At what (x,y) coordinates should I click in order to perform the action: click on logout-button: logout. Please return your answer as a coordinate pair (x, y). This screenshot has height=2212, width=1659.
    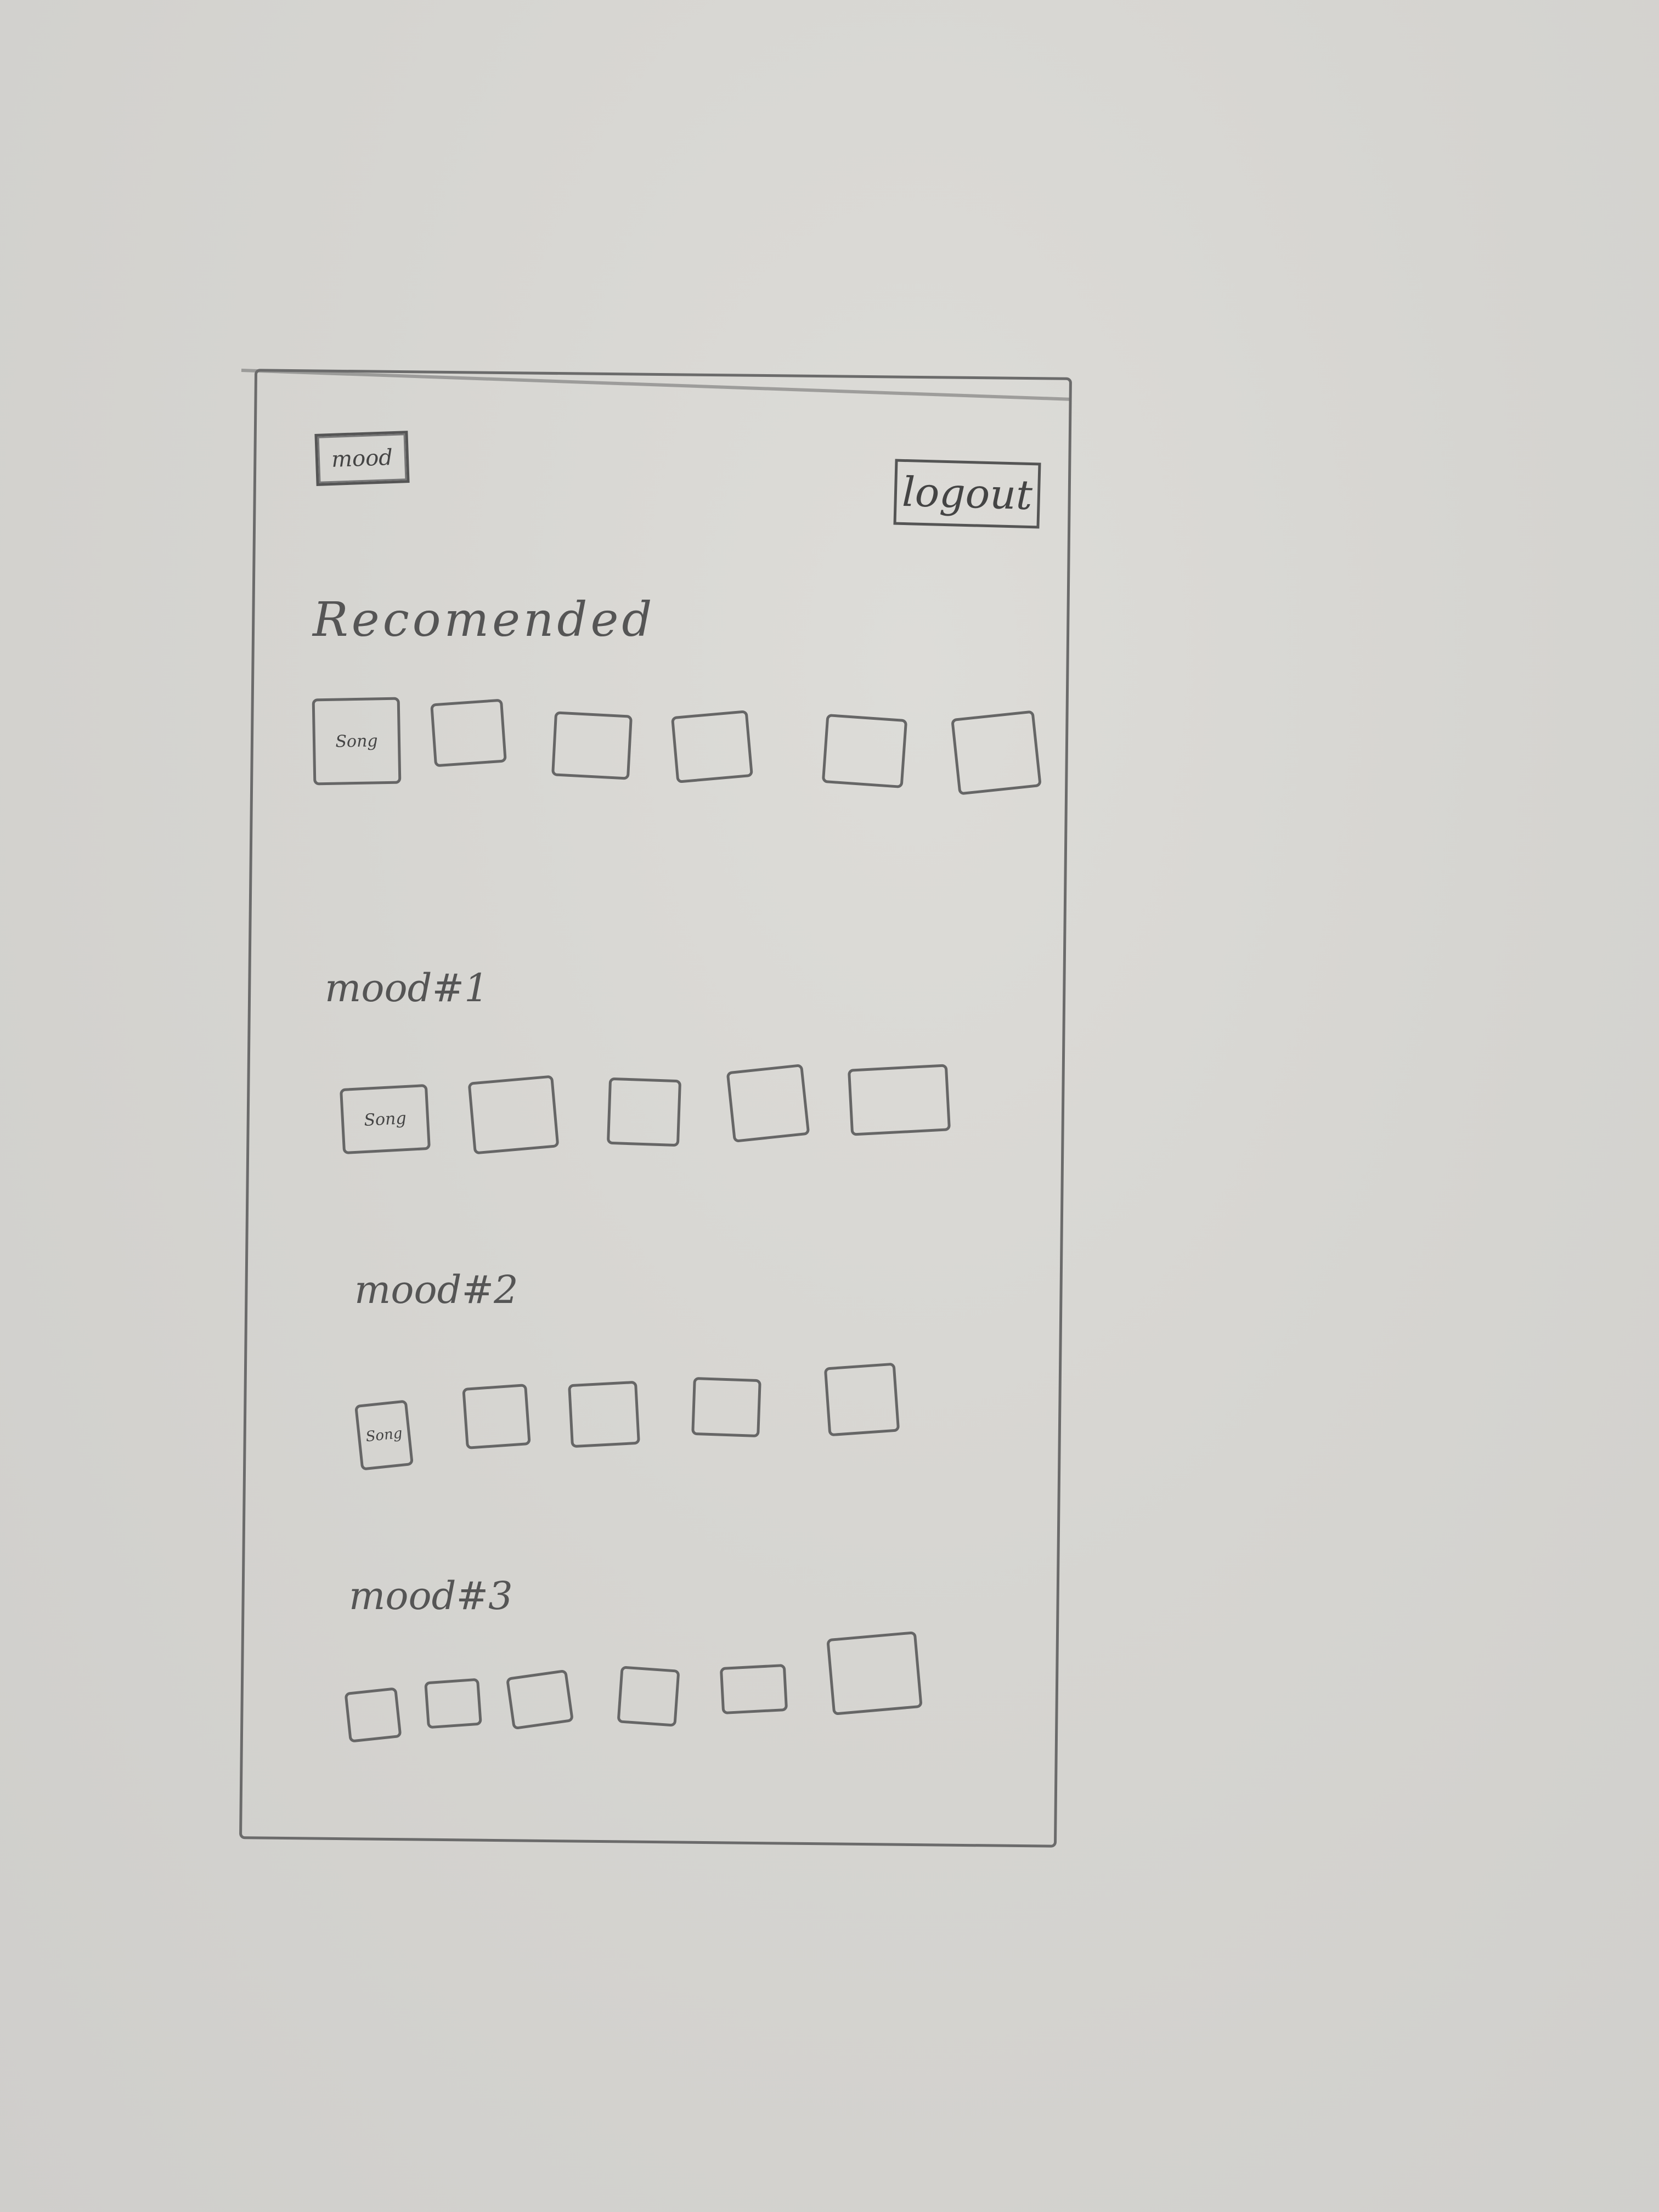
    Looking at the image, I should click on (967, 494).